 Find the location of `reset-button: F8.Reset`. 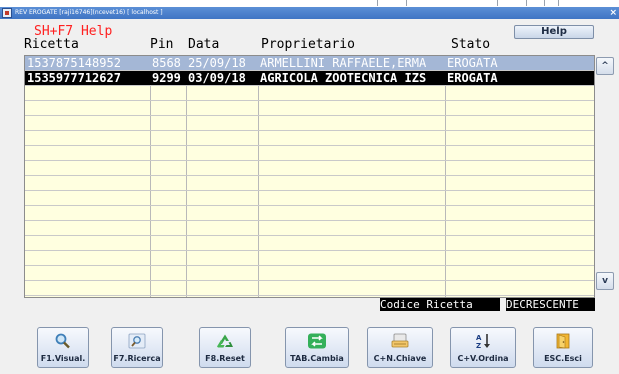

reset-button: F8.Reset is located at coordinates (225, 347).